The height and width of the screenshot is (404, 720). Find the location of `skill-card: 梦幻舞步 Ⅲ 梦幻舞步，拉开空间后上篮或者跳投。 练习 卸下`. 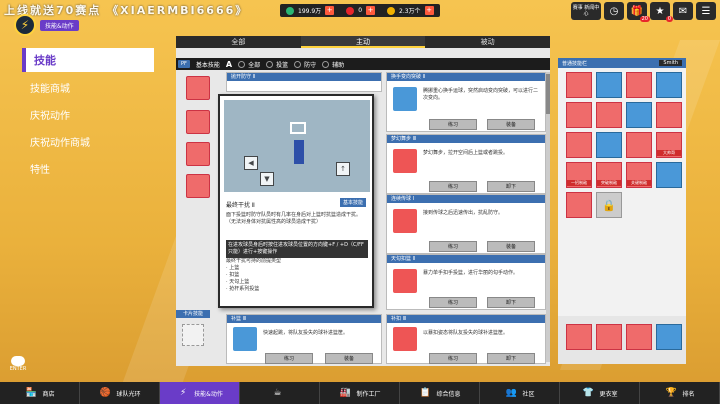

skill-card: 梦幻舞步 Ⅲ 梦幻舞步，拉开空间后上篮或者跳投。 练习 卸下 is located at coordinates (466, 164).